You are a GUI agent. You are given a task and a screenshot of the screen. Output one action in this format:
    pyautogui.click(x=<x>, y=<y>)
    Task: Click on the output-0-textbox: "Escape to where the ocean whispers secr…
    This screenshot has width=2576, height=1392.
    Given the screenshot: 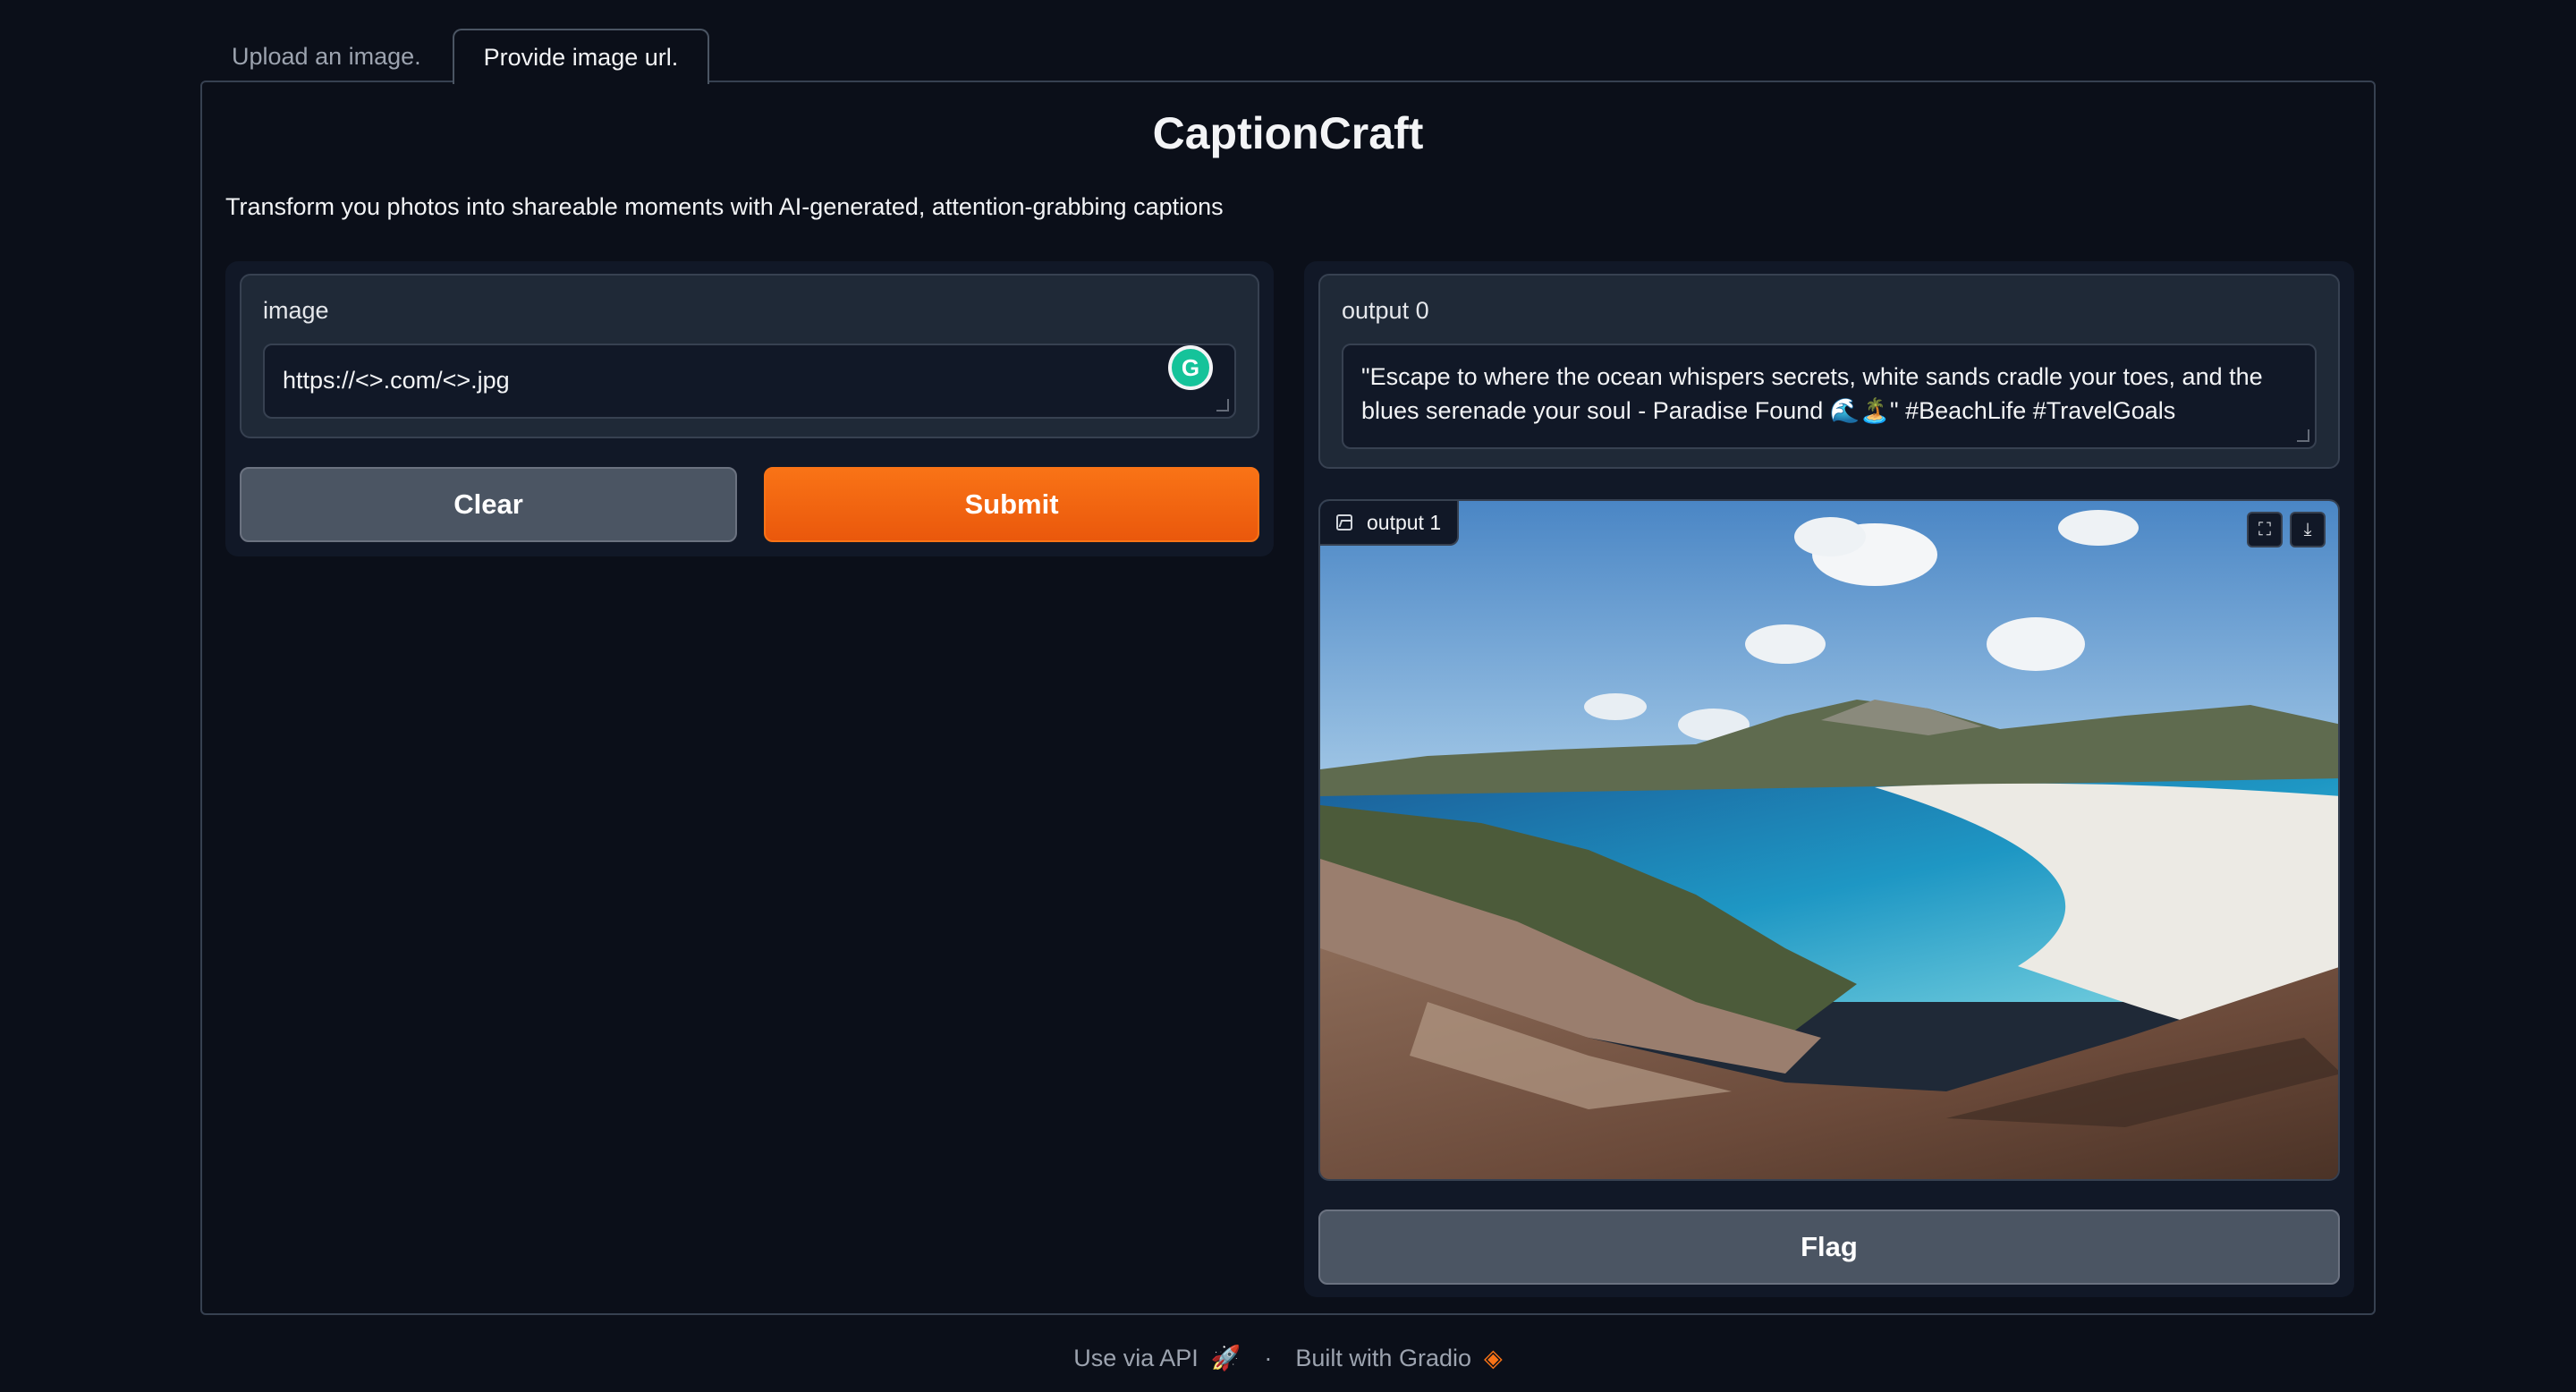 What is the action you would take?
    pyautogui.click(x=1829, y=396)
    